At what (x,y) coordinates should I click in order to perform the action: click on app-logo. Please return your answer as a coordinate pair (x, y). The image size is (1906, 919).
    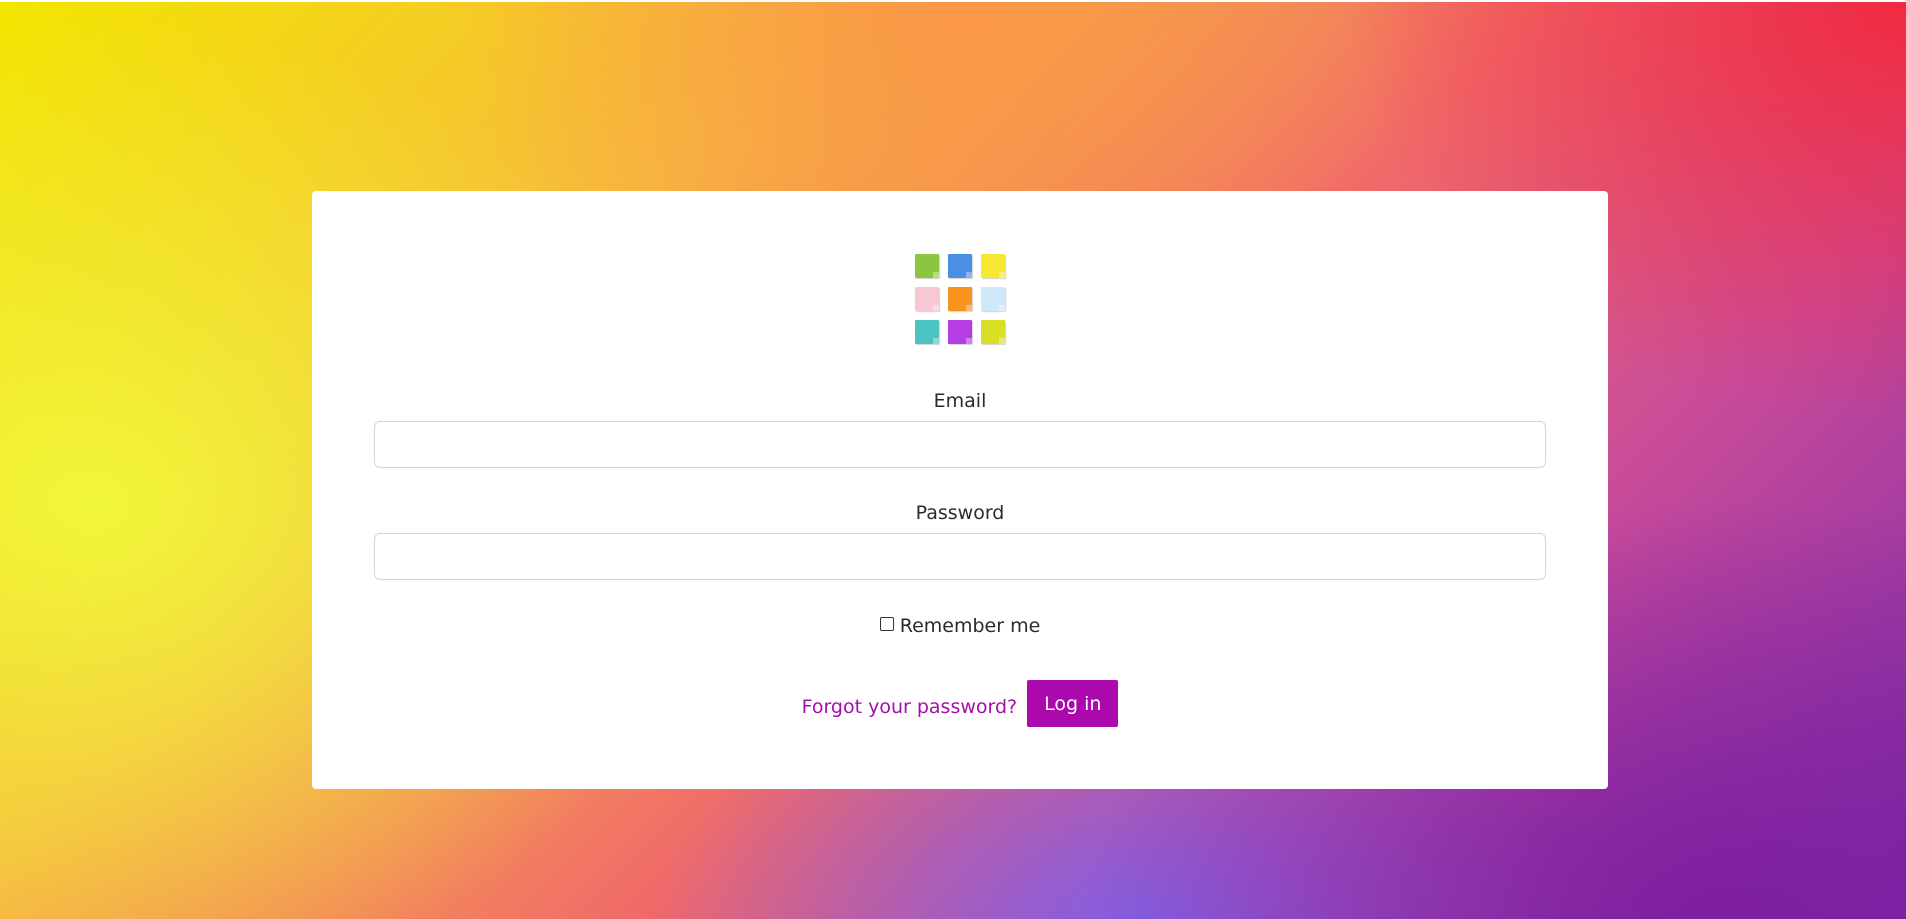
    Looking at the image, I should click on (963, 302).